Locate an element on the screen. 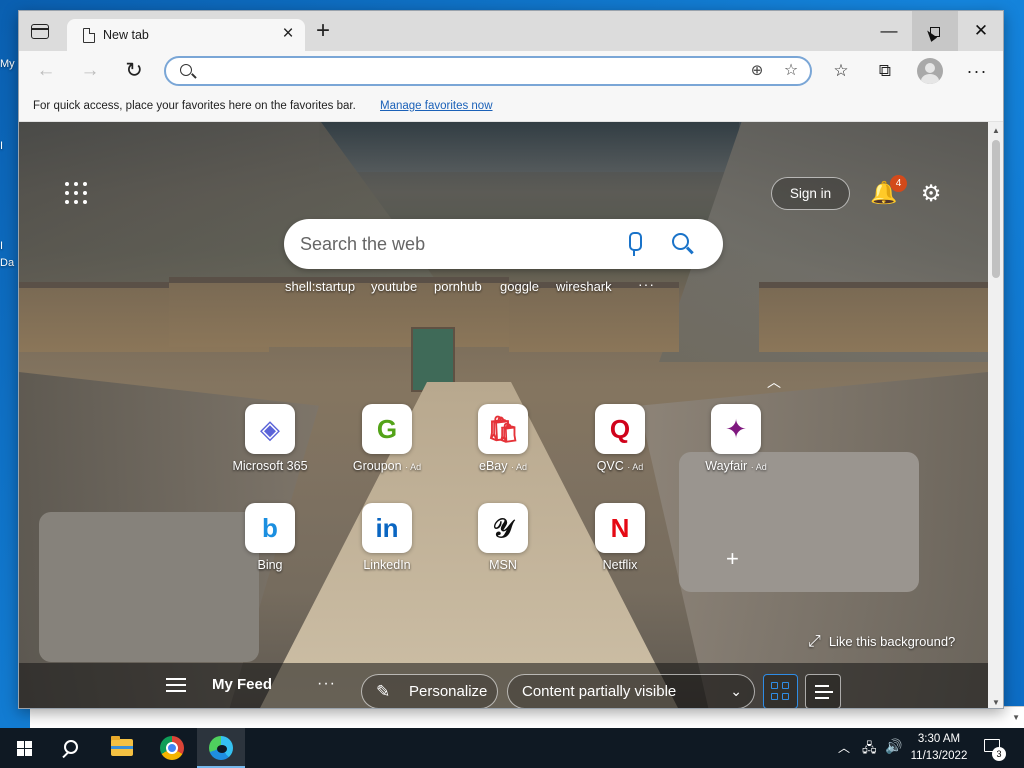 The width and height of the screenshot is (1024, 768). content-visibility-label: Content partially visible is located at coordinates (599, 691).